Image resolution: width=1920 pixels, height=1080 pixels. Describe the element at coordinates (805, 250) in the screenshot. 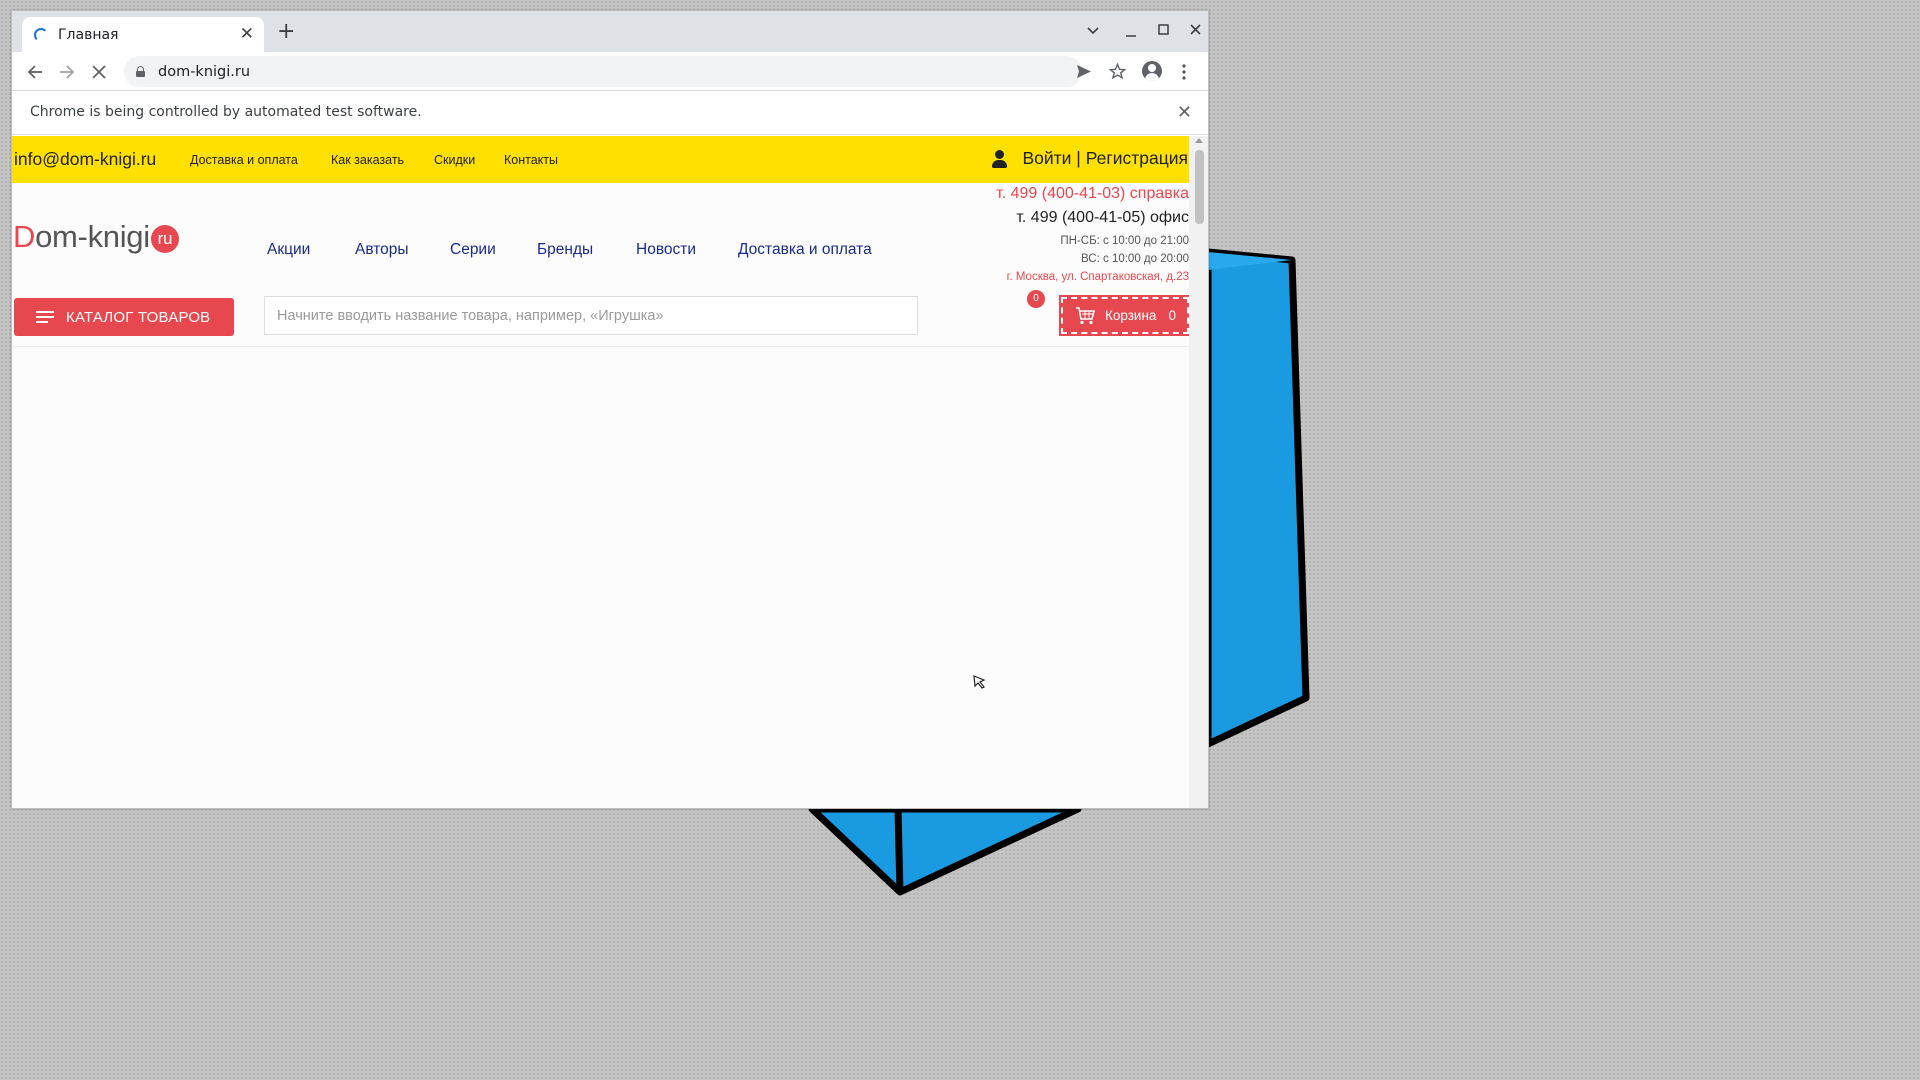

I see `nav-delivery: Доставка и оплата` at that location.